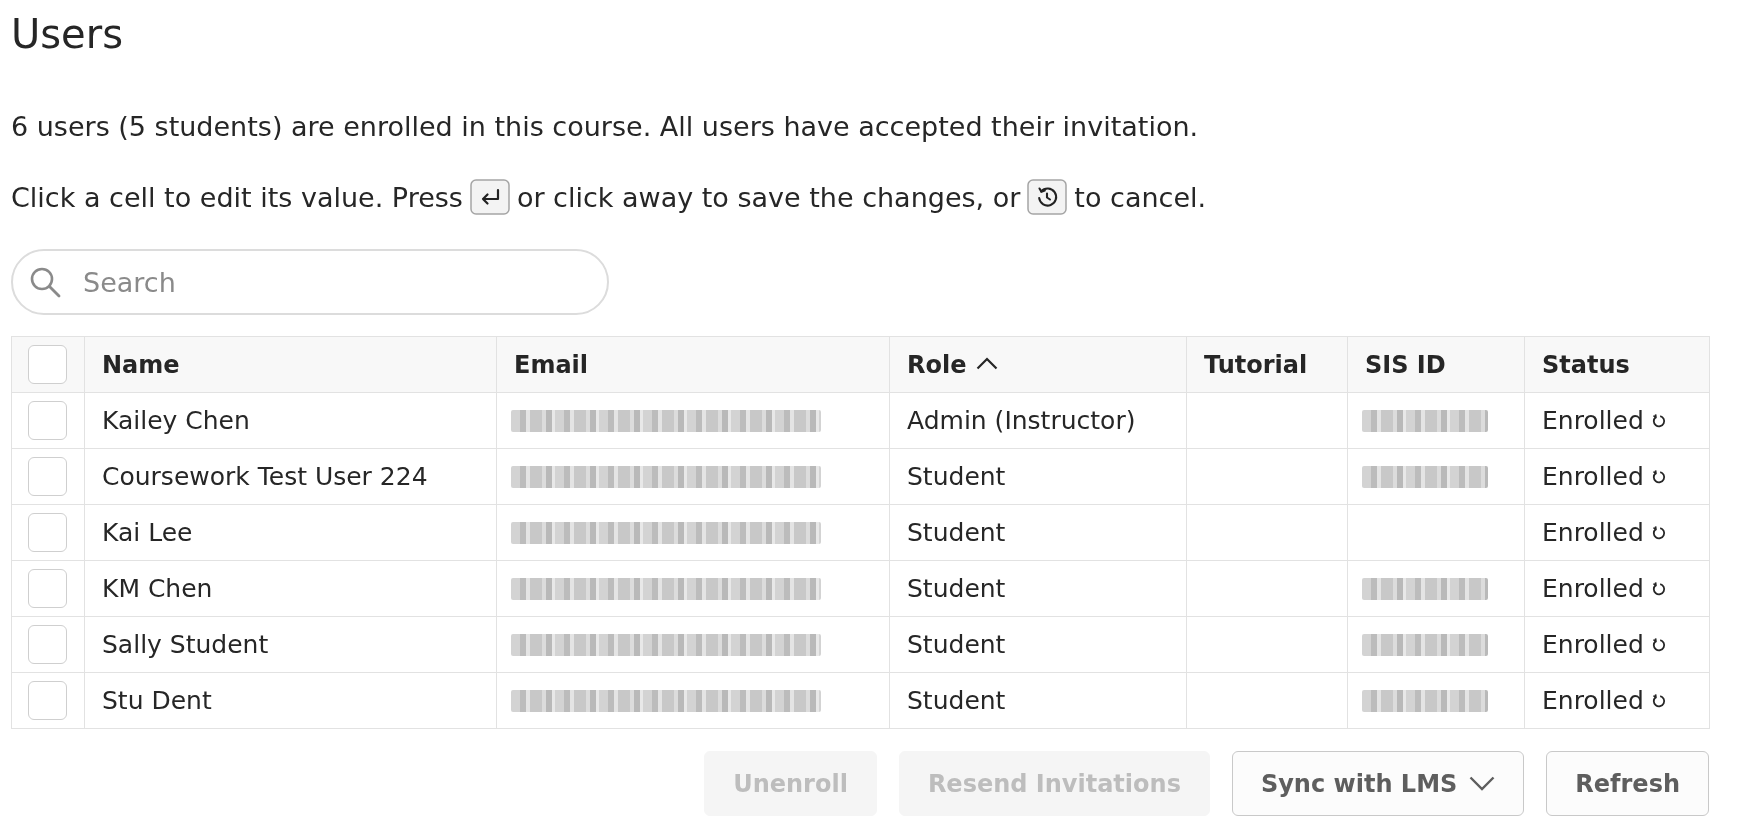 The height and width of the screenshot is (836, 1764). Describe the element at coordinates (45, 282) in the screenshot. I see `search-icon` at that location.